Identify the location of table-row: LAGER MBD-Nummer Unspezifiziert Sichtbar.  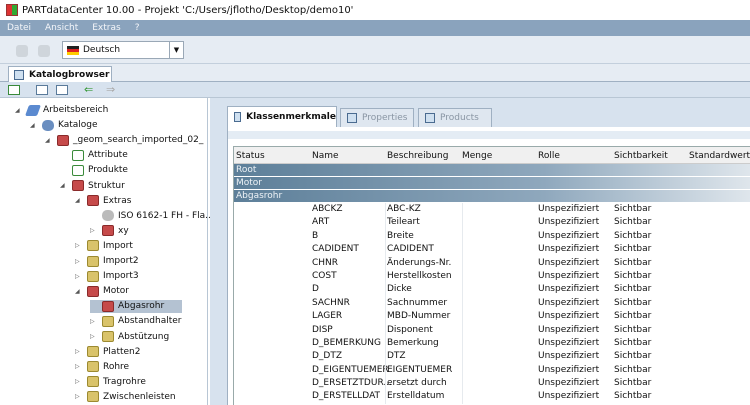
(492, 317).